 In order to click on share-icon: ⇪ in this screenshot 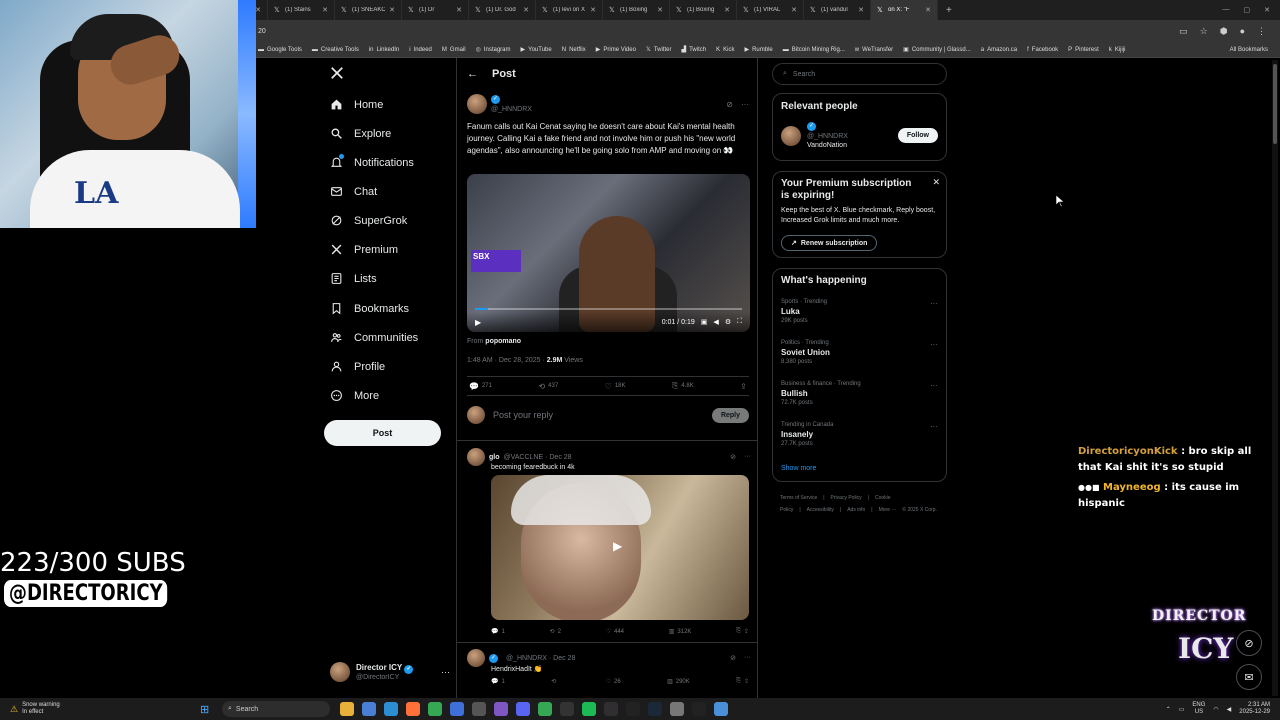, I will do `click(746, 681)`.